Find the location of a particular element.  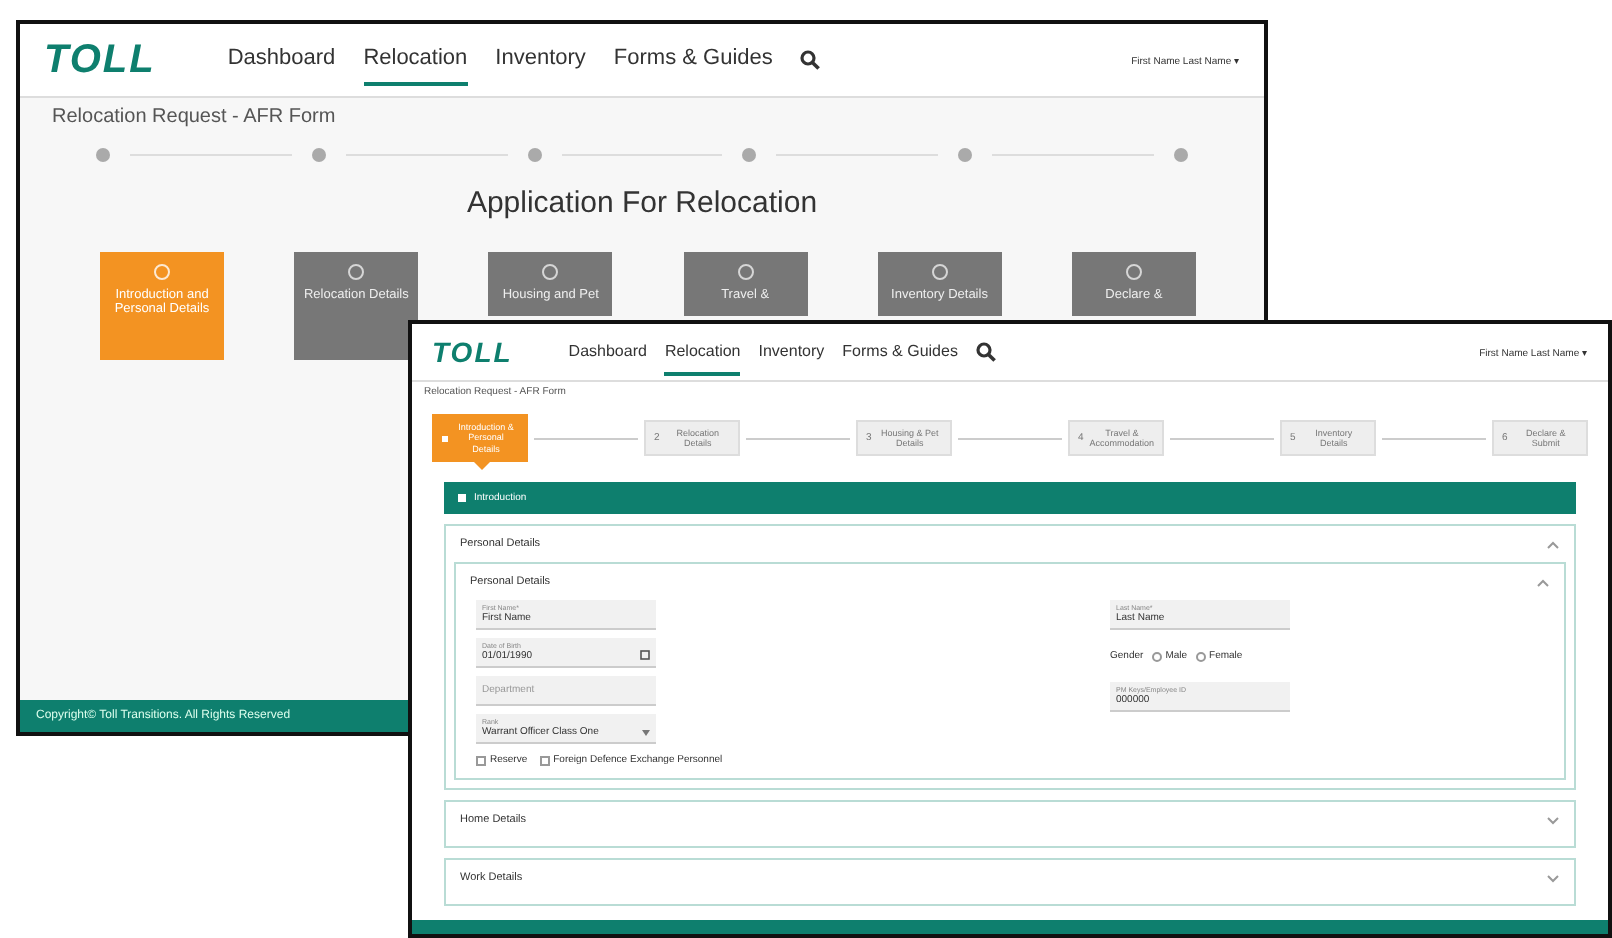

breadcrumb: Relocation Request - AFR Form is located at coordinates (194, 118).